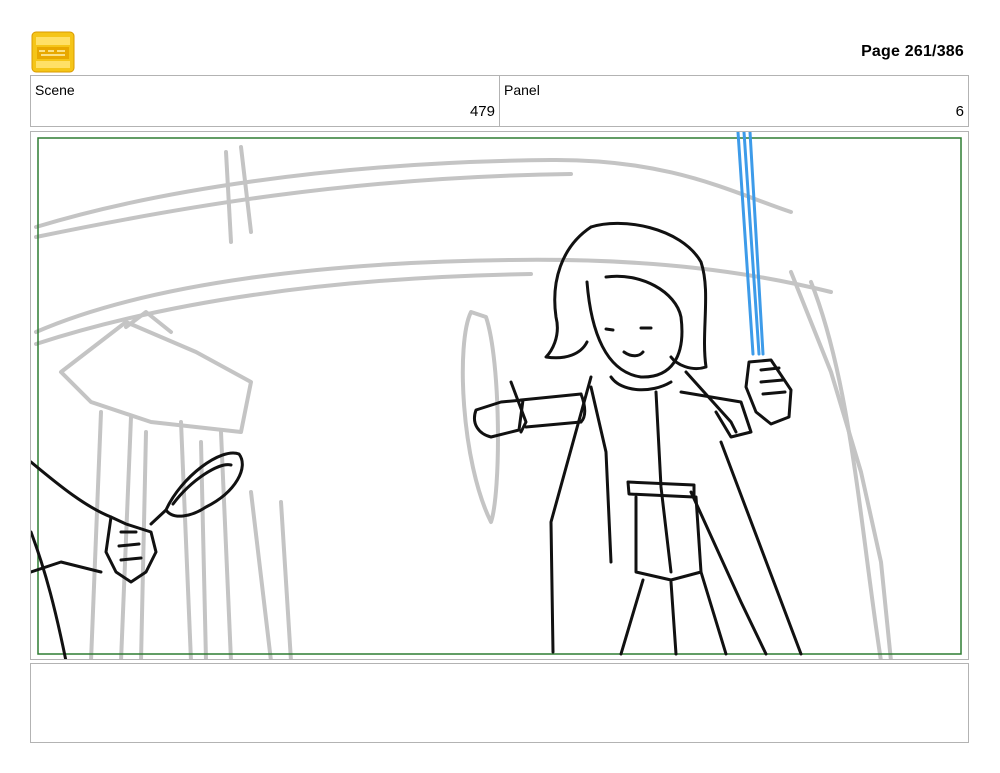  I want to click on show-logo, so click(53, 52).